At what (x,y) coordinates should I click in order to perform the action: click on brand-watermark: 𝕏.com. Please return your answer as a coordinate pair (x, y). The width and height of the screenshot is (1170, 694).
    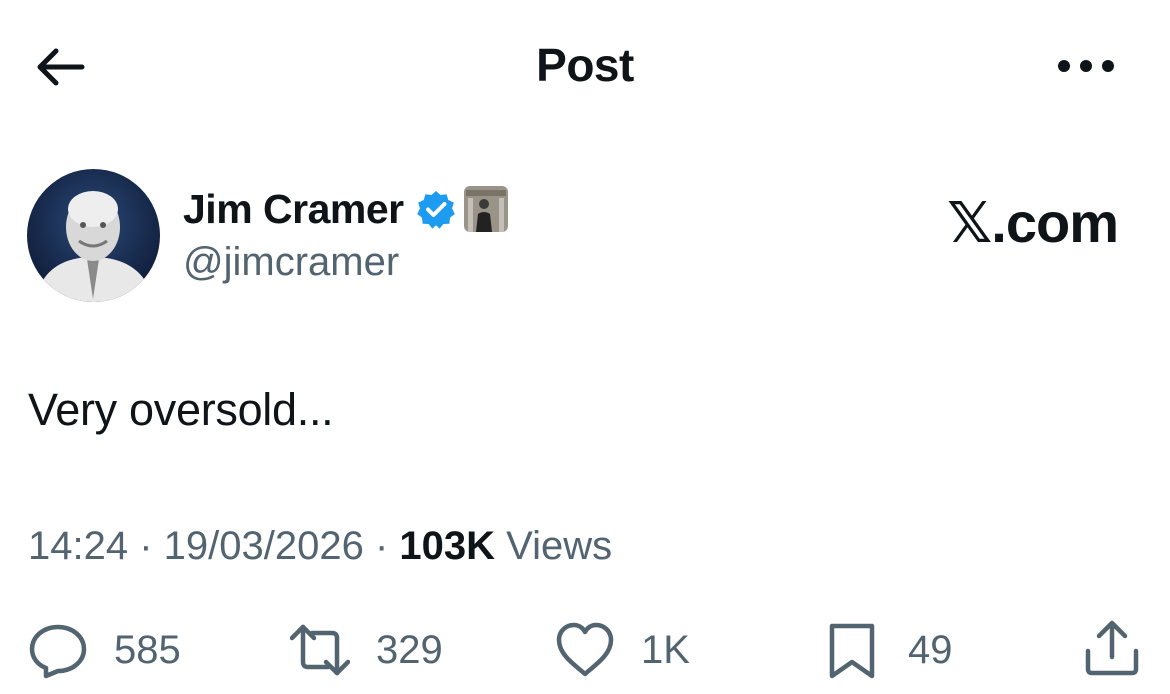
    Looking at the image, I should click on (1033, 222).